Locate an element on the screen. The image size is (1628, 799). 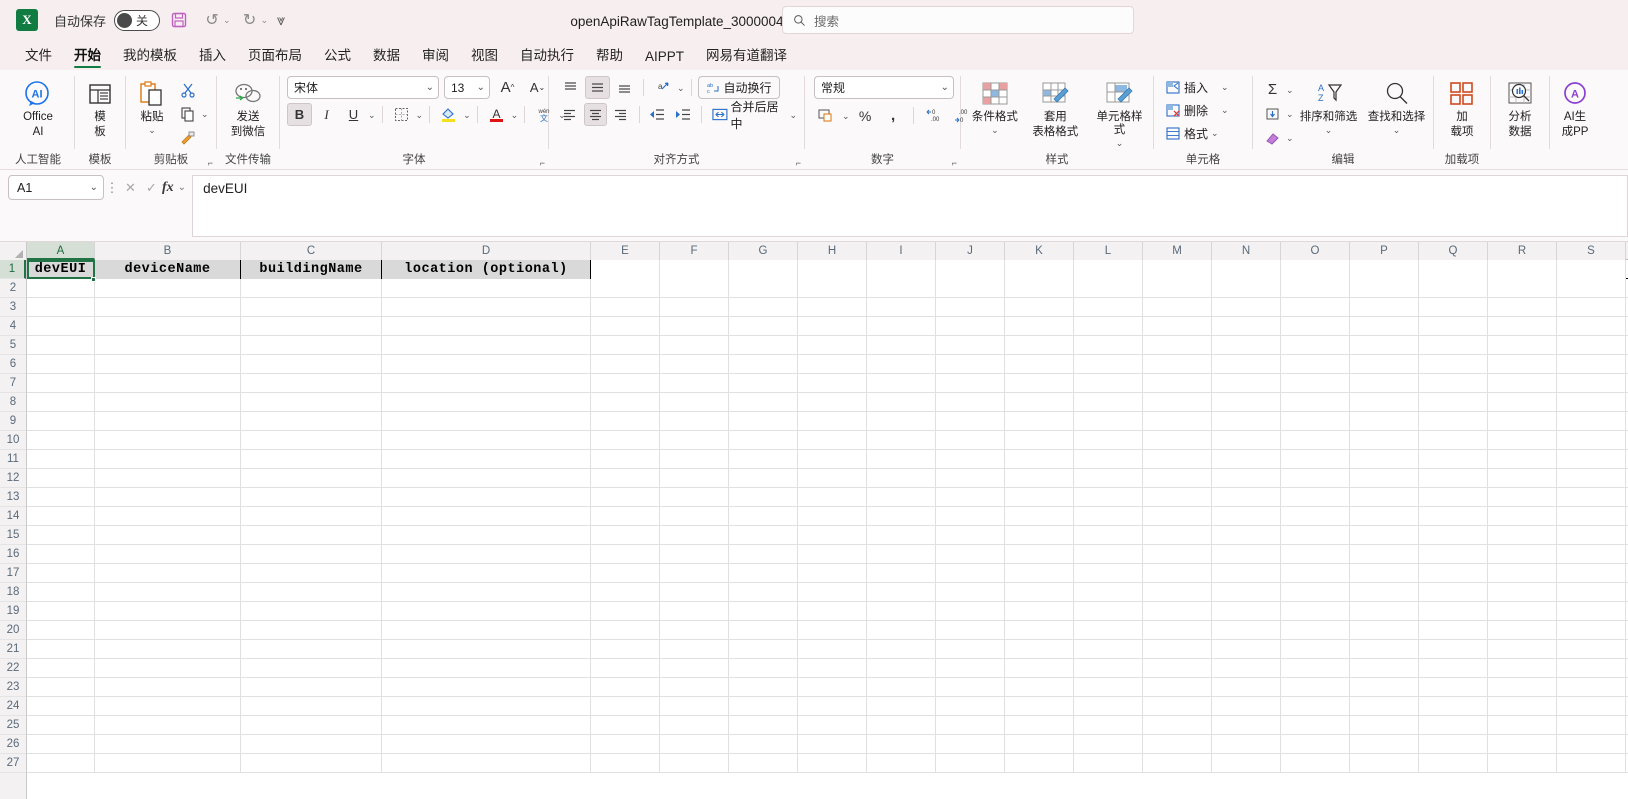
cell-L10 is located at coordinates (1108, 440).